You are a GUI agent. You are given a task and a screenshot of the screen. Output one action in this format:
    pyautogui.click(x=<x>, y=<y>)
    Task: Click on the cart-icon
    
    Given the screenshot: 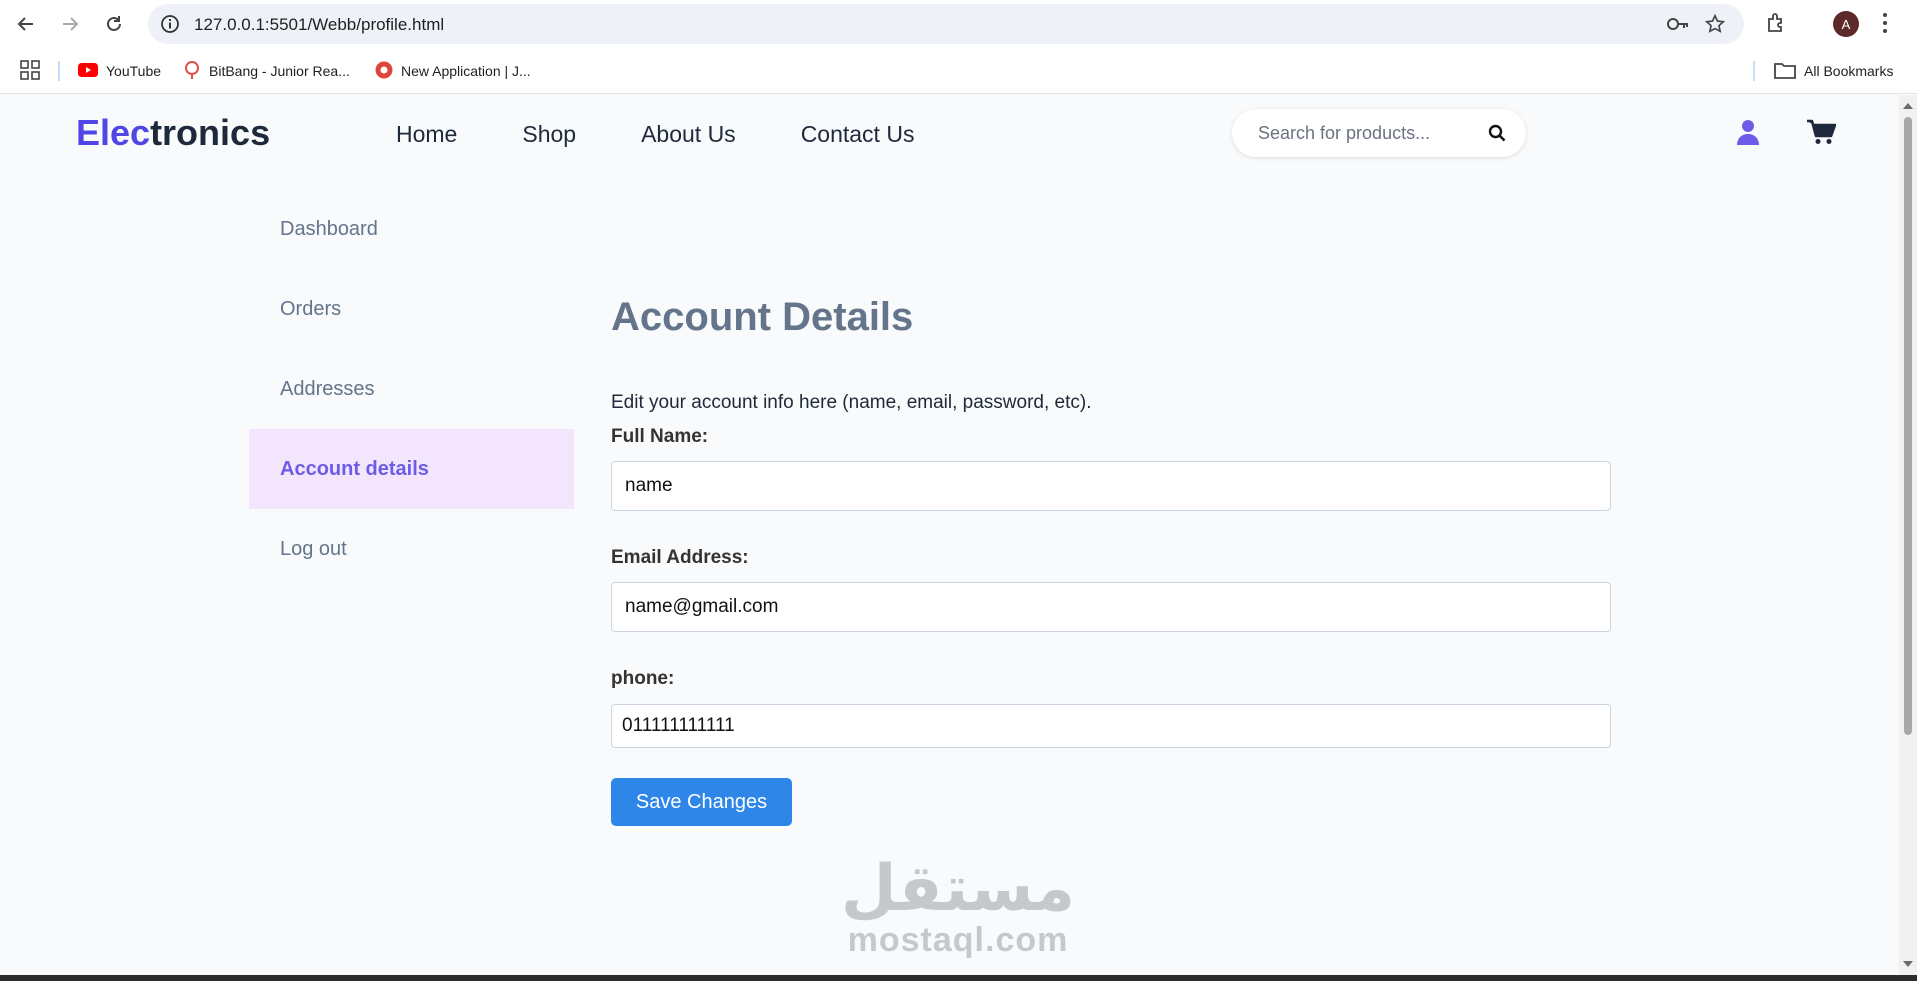 What is the action you would take?
    pyautogui.click(x=1821, y=134)
    